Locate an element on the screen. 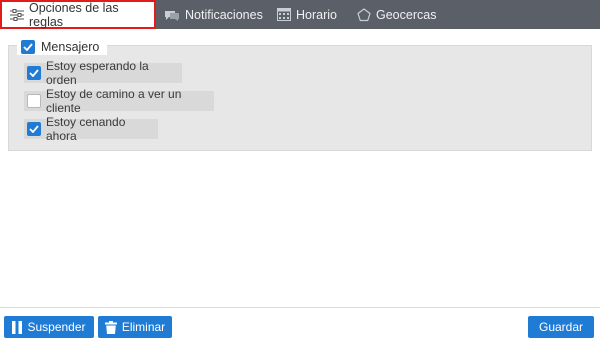  messenger-label: Mensajero is located at coordinates (70, 46).